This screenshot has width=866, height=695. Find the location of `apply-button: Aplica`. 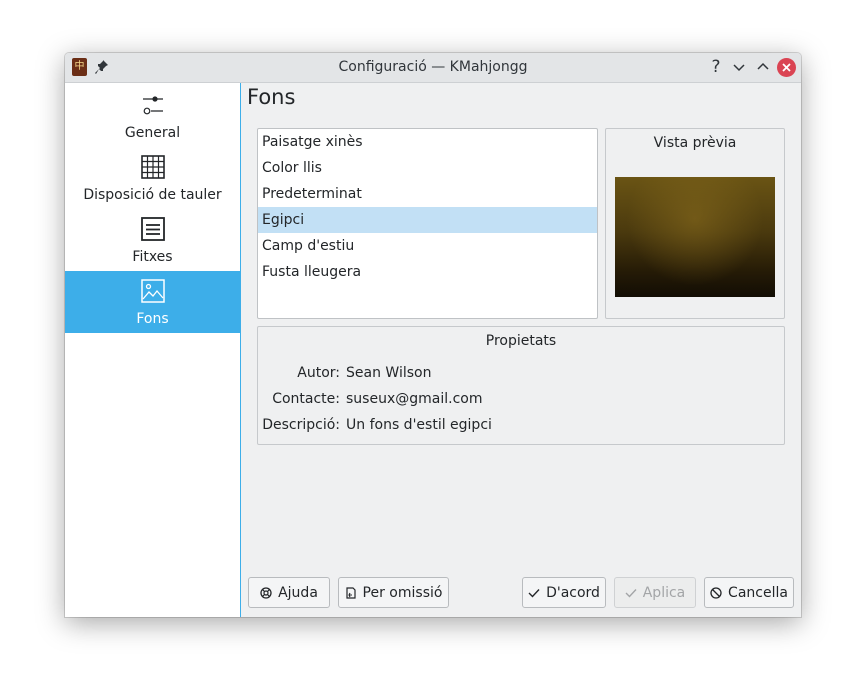

apply-button: Aplica is located at coordinates (655, 592).